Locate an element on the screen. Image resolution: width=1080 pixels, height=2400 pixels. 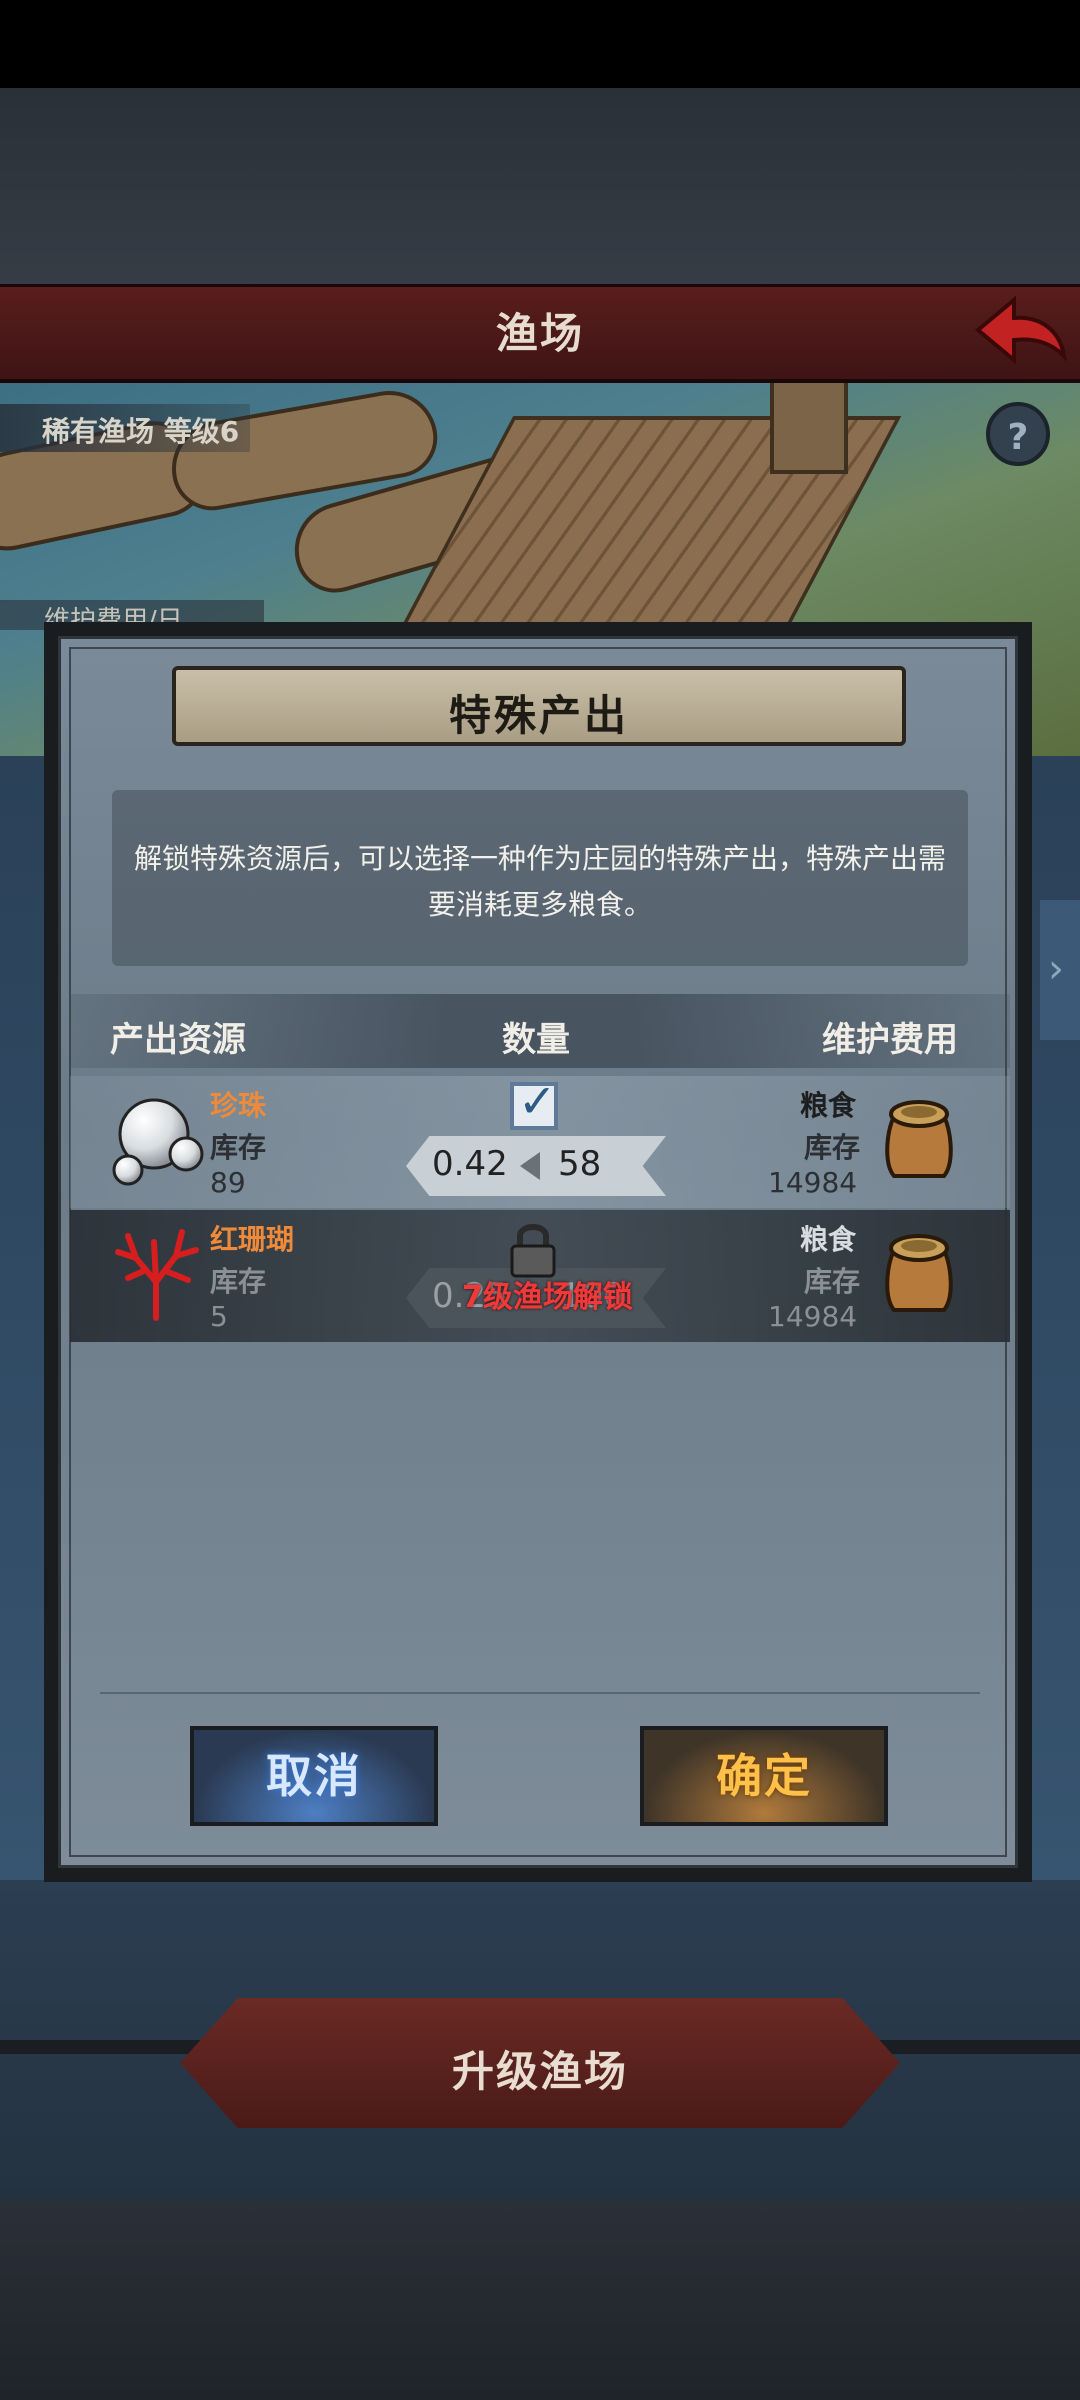
red-coral-icon is located at coordinates (157, 1275).